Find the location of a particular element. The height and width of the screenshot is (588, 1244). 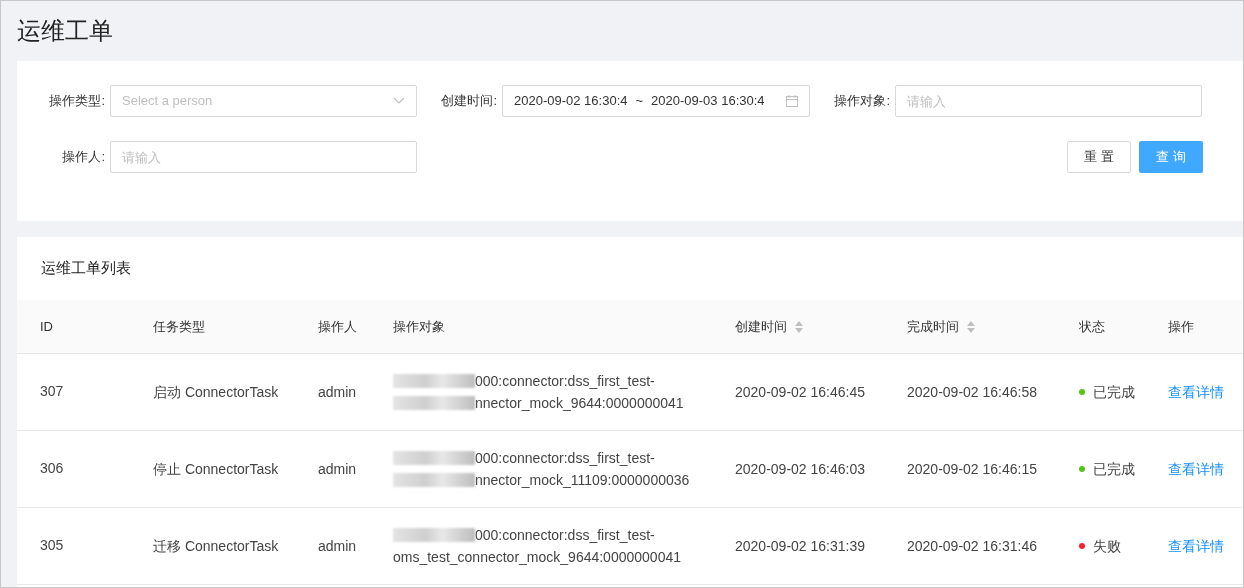

date-range-field: 2020-09-02 16:30:4 ~ 2020-09-03 16:30:4 is located at coordinates (656, 101).